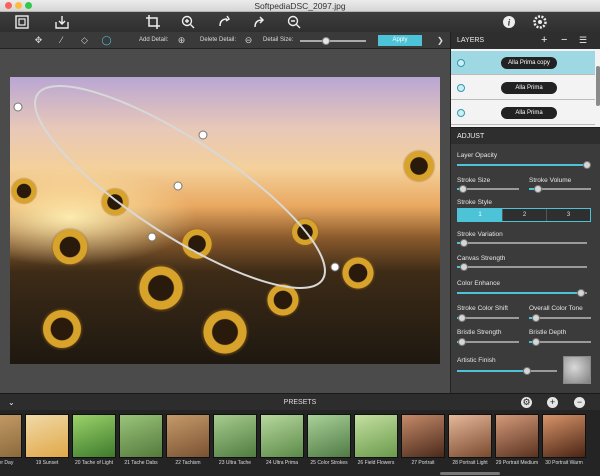  Describe the element at coordinates (525, 135) in the screenshot. I see `adjust-header: ADJUST` at that location.